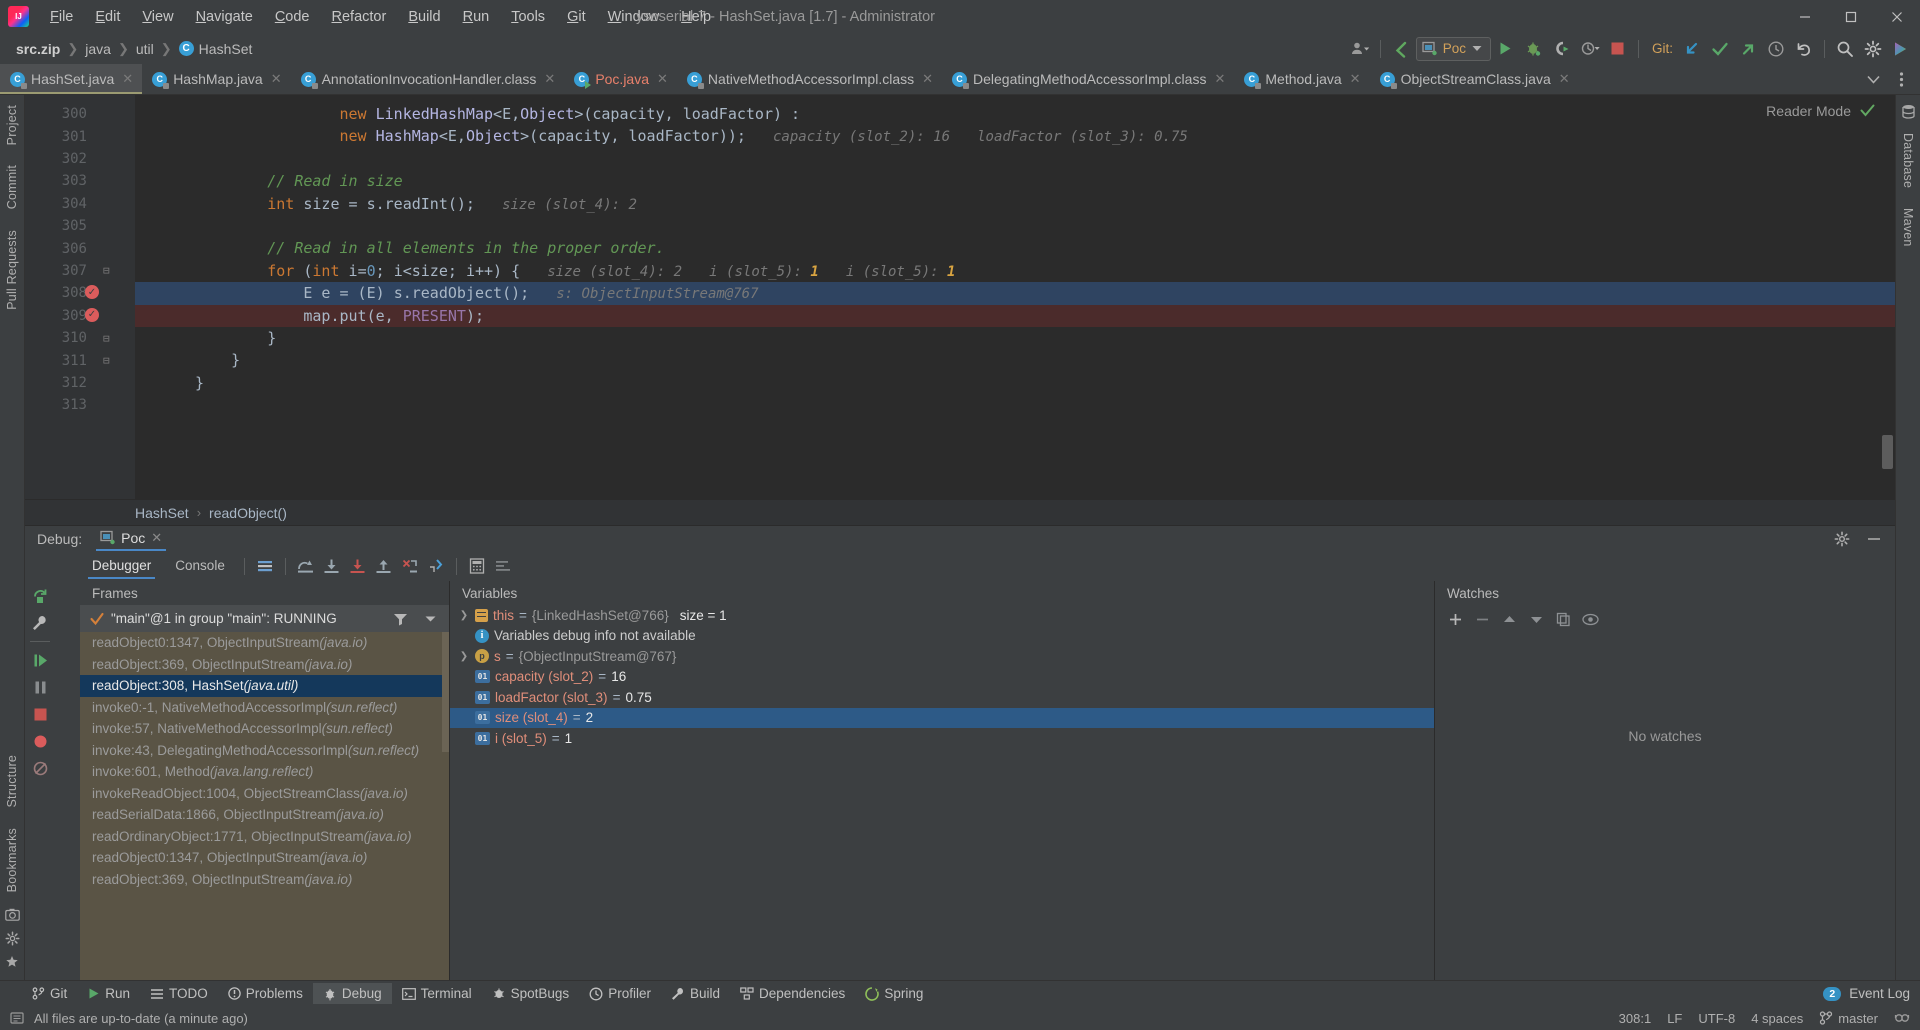 Image resolution: width=1920 pixels, height=1030 pixels. What do you see at coordinates (531, 993) in the screenshot?
I see `tool-window-spotbugs: SpotBugs` at bounding box center [531, 993].